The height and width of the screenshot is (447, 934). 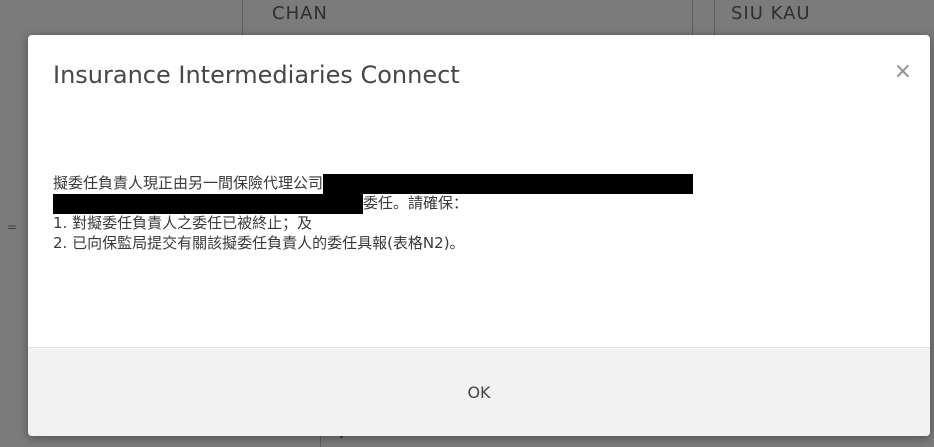 I want to click on left-marker: =, so click(x=12, y=227).